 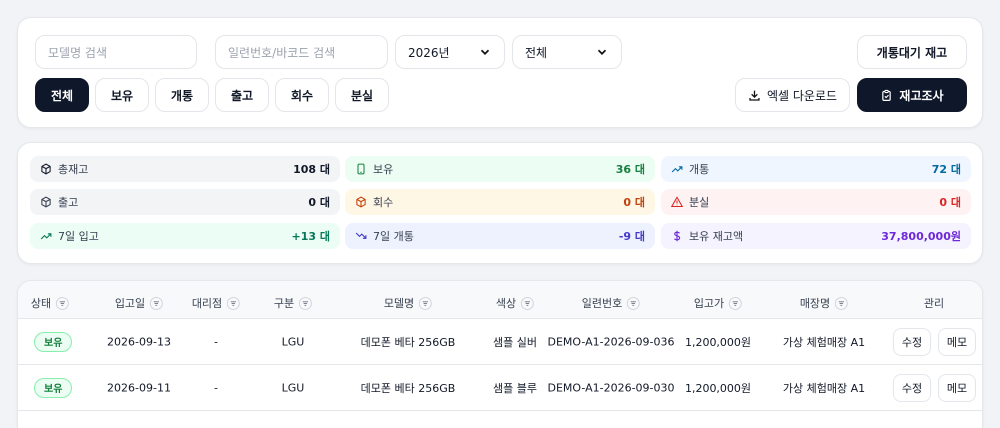 What do you see at coordinates (816, 236) in the screenshot?
I see `stat-card: 보유 재고액 37,800,000원` at bounding box center [816, 236].